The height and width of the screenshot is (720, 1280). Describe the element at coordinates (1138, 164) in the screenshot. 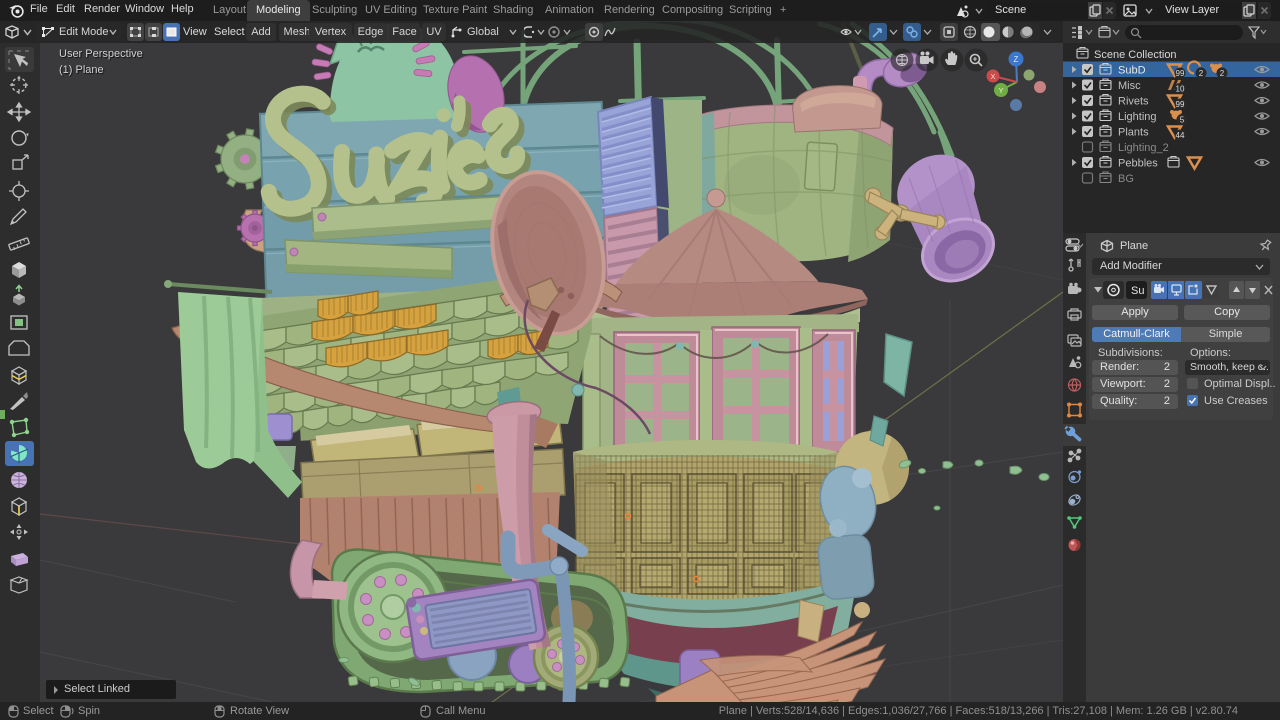

I see `svg-text: Pebbles` at that location.